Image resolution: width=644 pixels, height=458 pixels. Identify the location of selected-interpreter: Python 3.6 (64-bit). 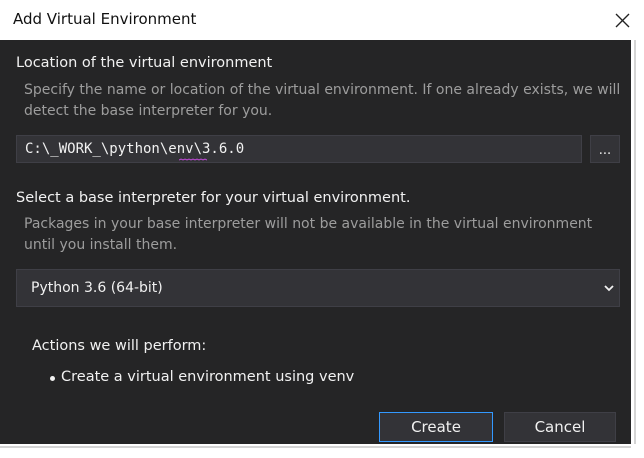
(97, 288).